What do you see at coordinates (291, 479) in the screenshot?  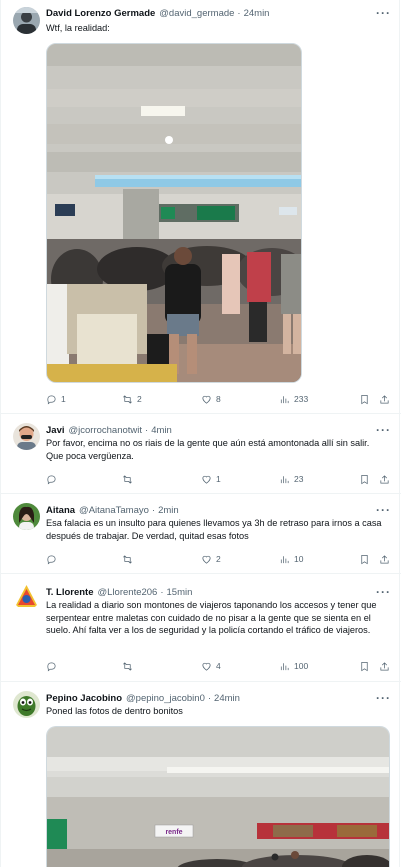 I see `views-button: 23` at bounding box center [291, 479].